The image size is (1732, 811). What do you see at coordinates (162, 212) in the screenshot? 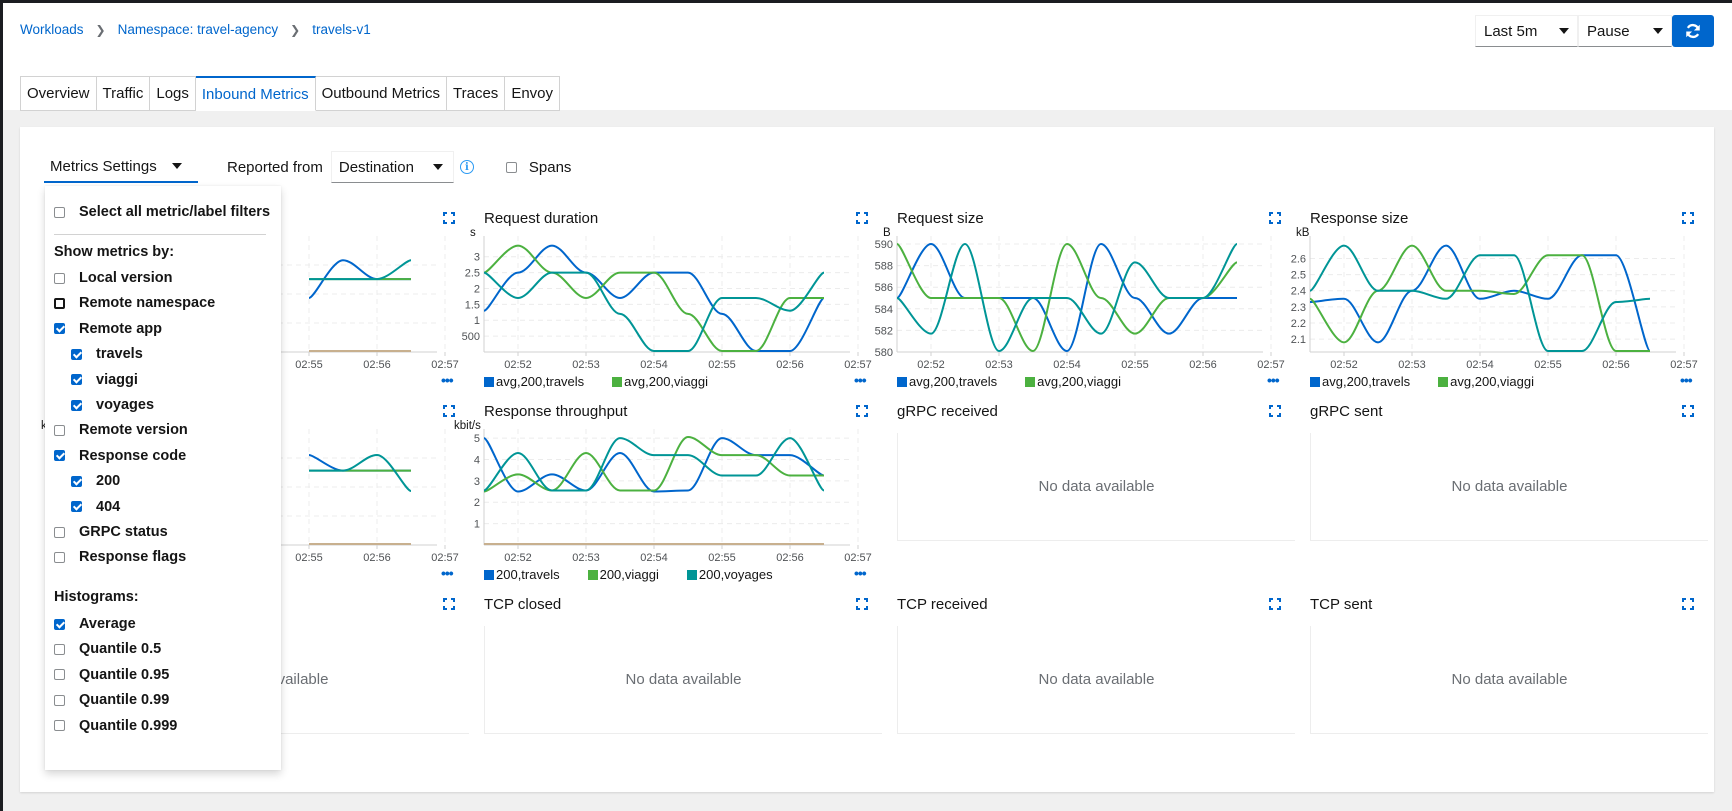
I see `menu-item-select-all-metric-label-filters: Select all metric/label filters` at bounding box center [162, 212].